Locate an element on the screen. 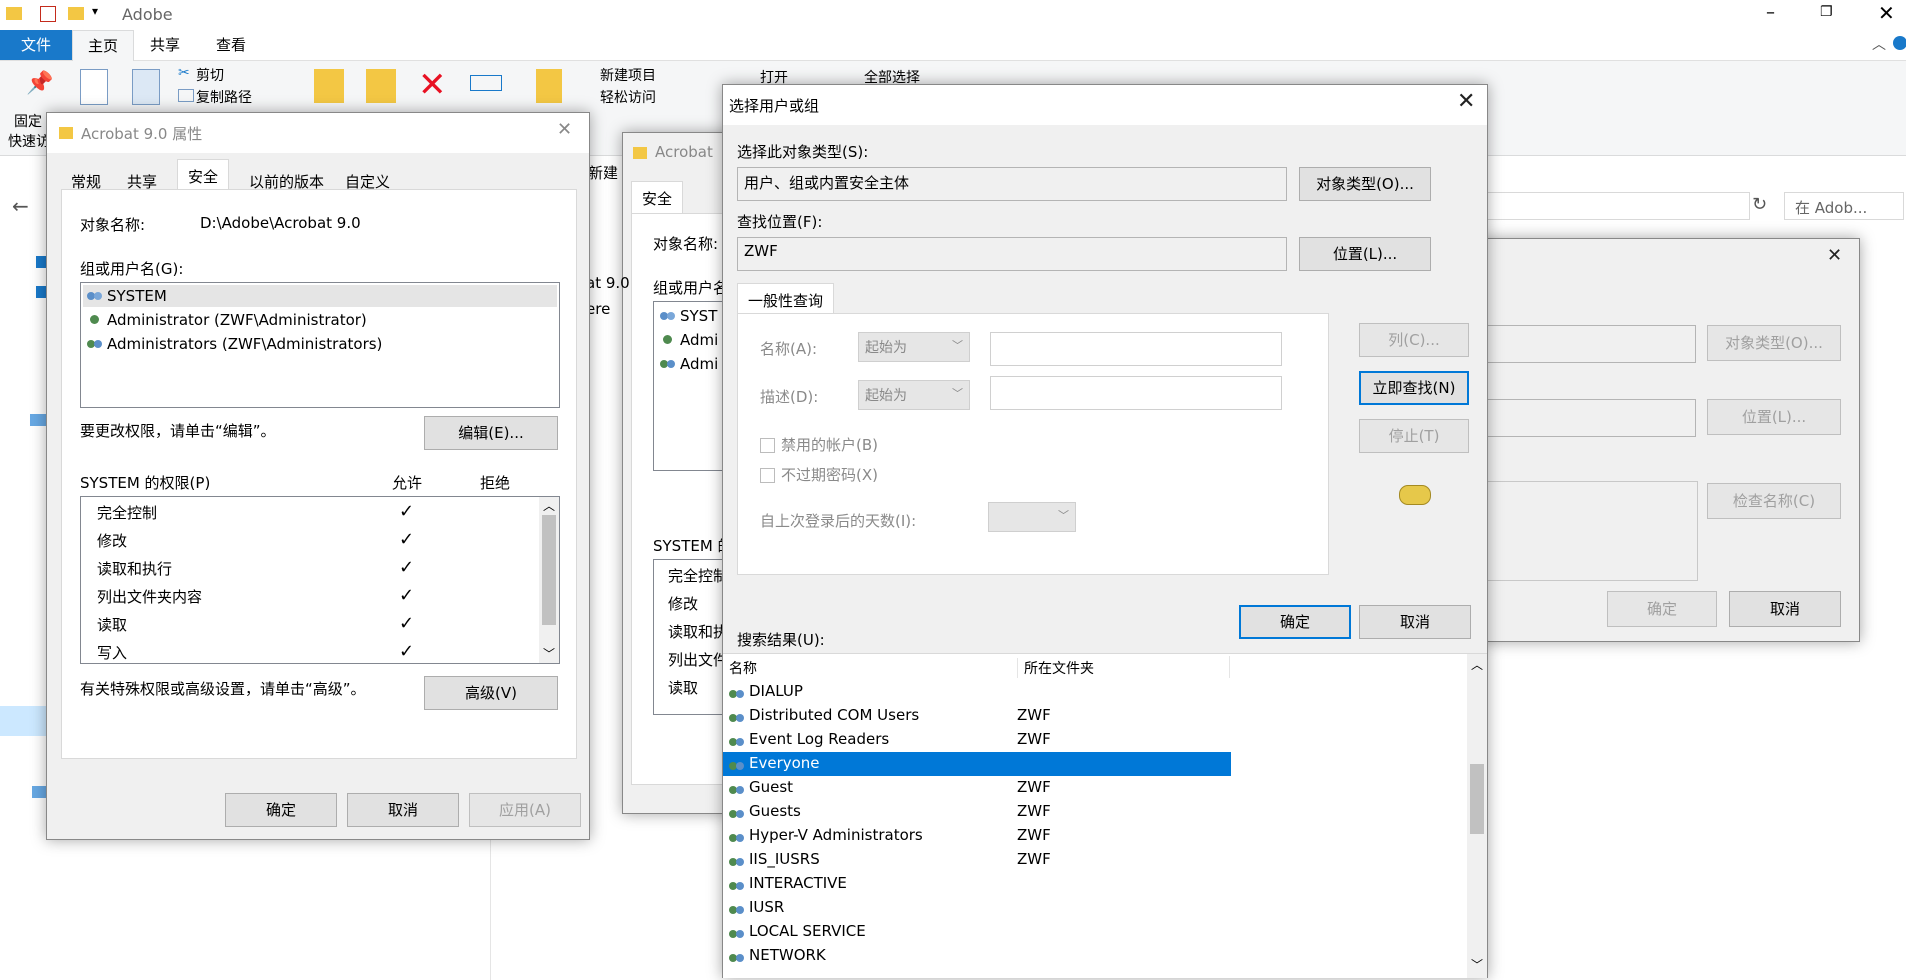 The height and width of the screenshot is (980, 1906). group-icon is located at coordinates (95, 297).